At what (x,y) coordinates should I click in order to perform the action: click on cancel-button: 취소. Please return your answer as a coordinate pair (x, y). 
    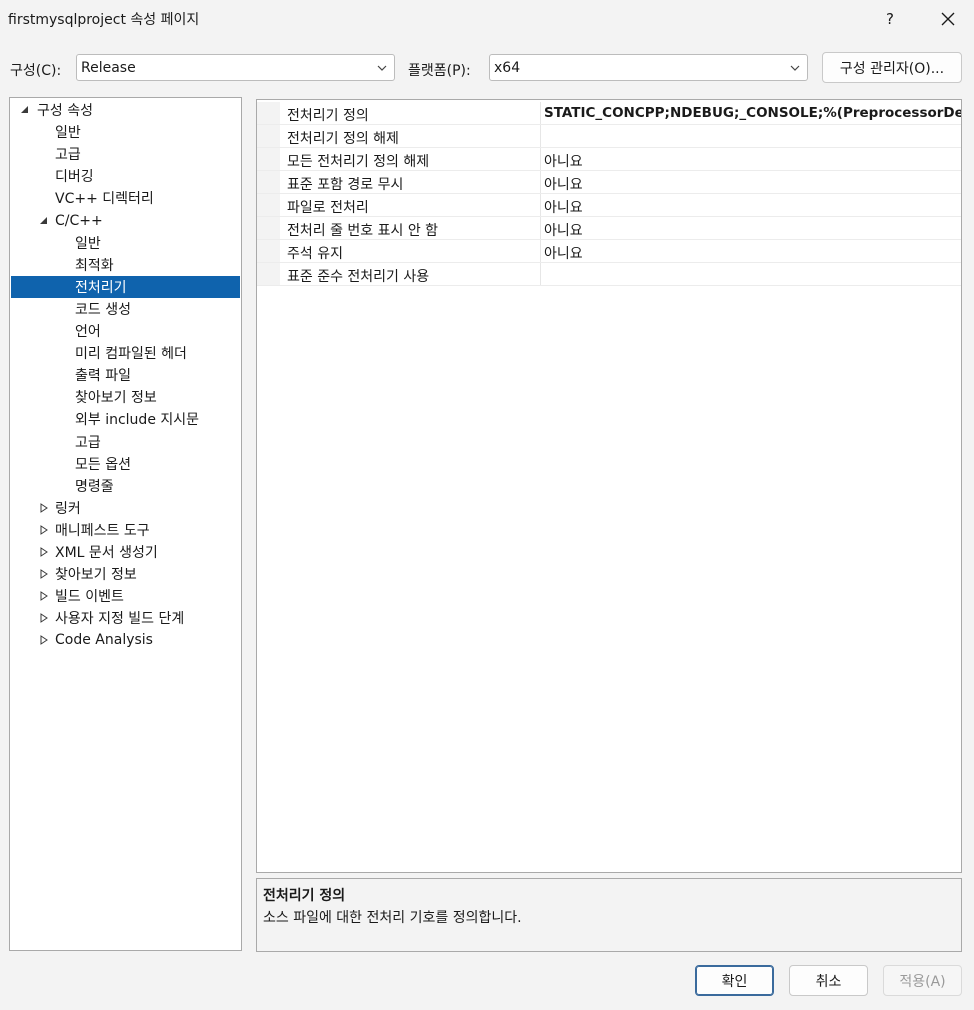
    Looking at the image, I should click on (828, 980).